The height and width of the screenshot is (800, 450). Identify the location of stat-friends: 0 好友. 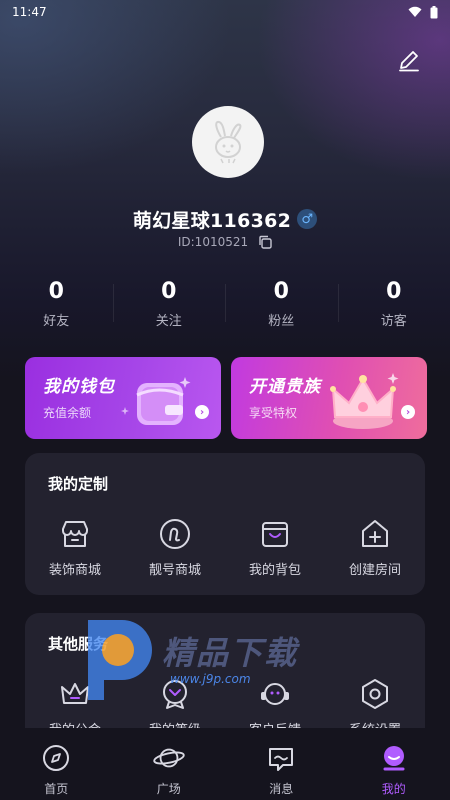
(56, 305).